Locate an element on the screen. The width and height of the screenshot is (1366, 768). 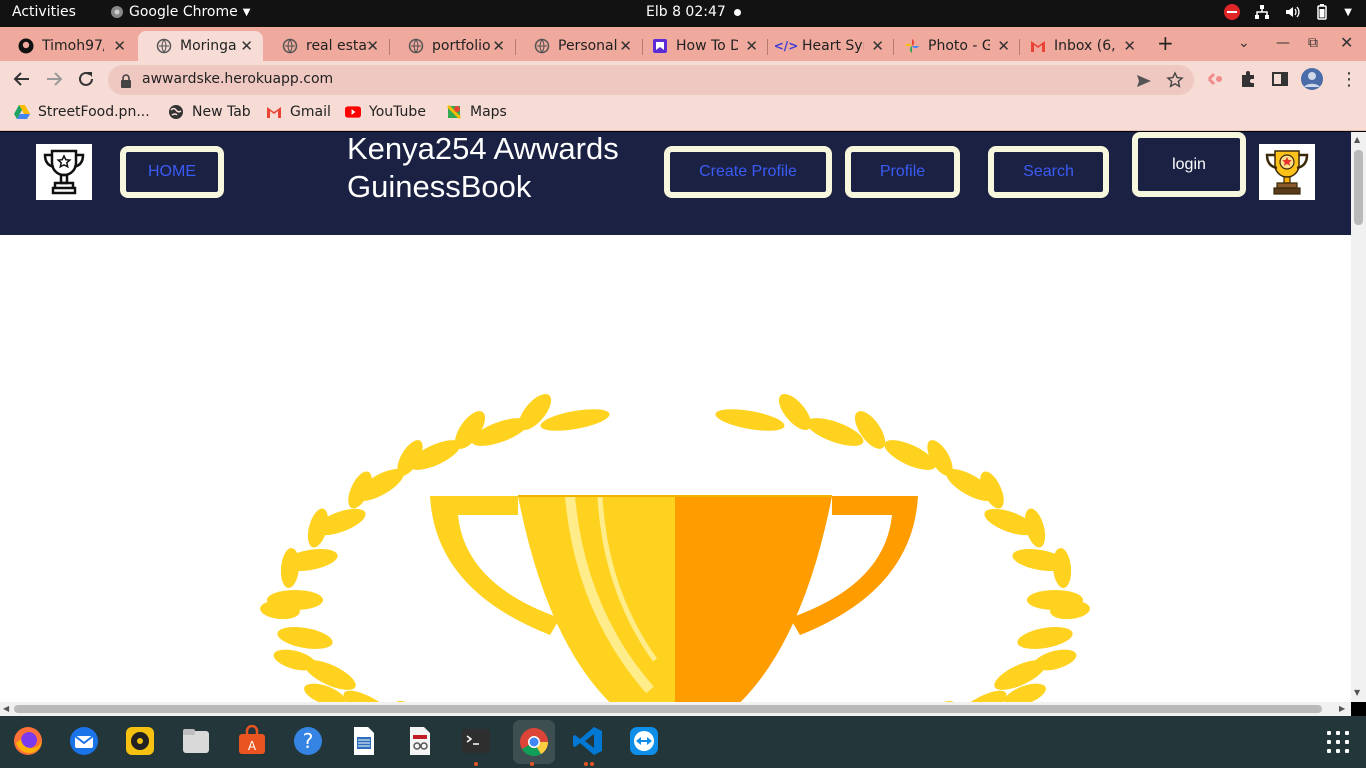
show-applications-icon is located at coordinates (1338, 742).